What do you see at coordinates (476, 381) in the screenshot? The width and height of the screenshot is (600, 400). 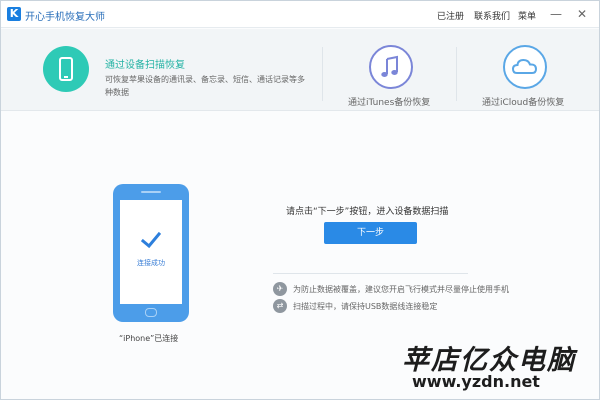 I see `brand-watermark-url: www.yzdn.net` at bounding box center [476, 381].